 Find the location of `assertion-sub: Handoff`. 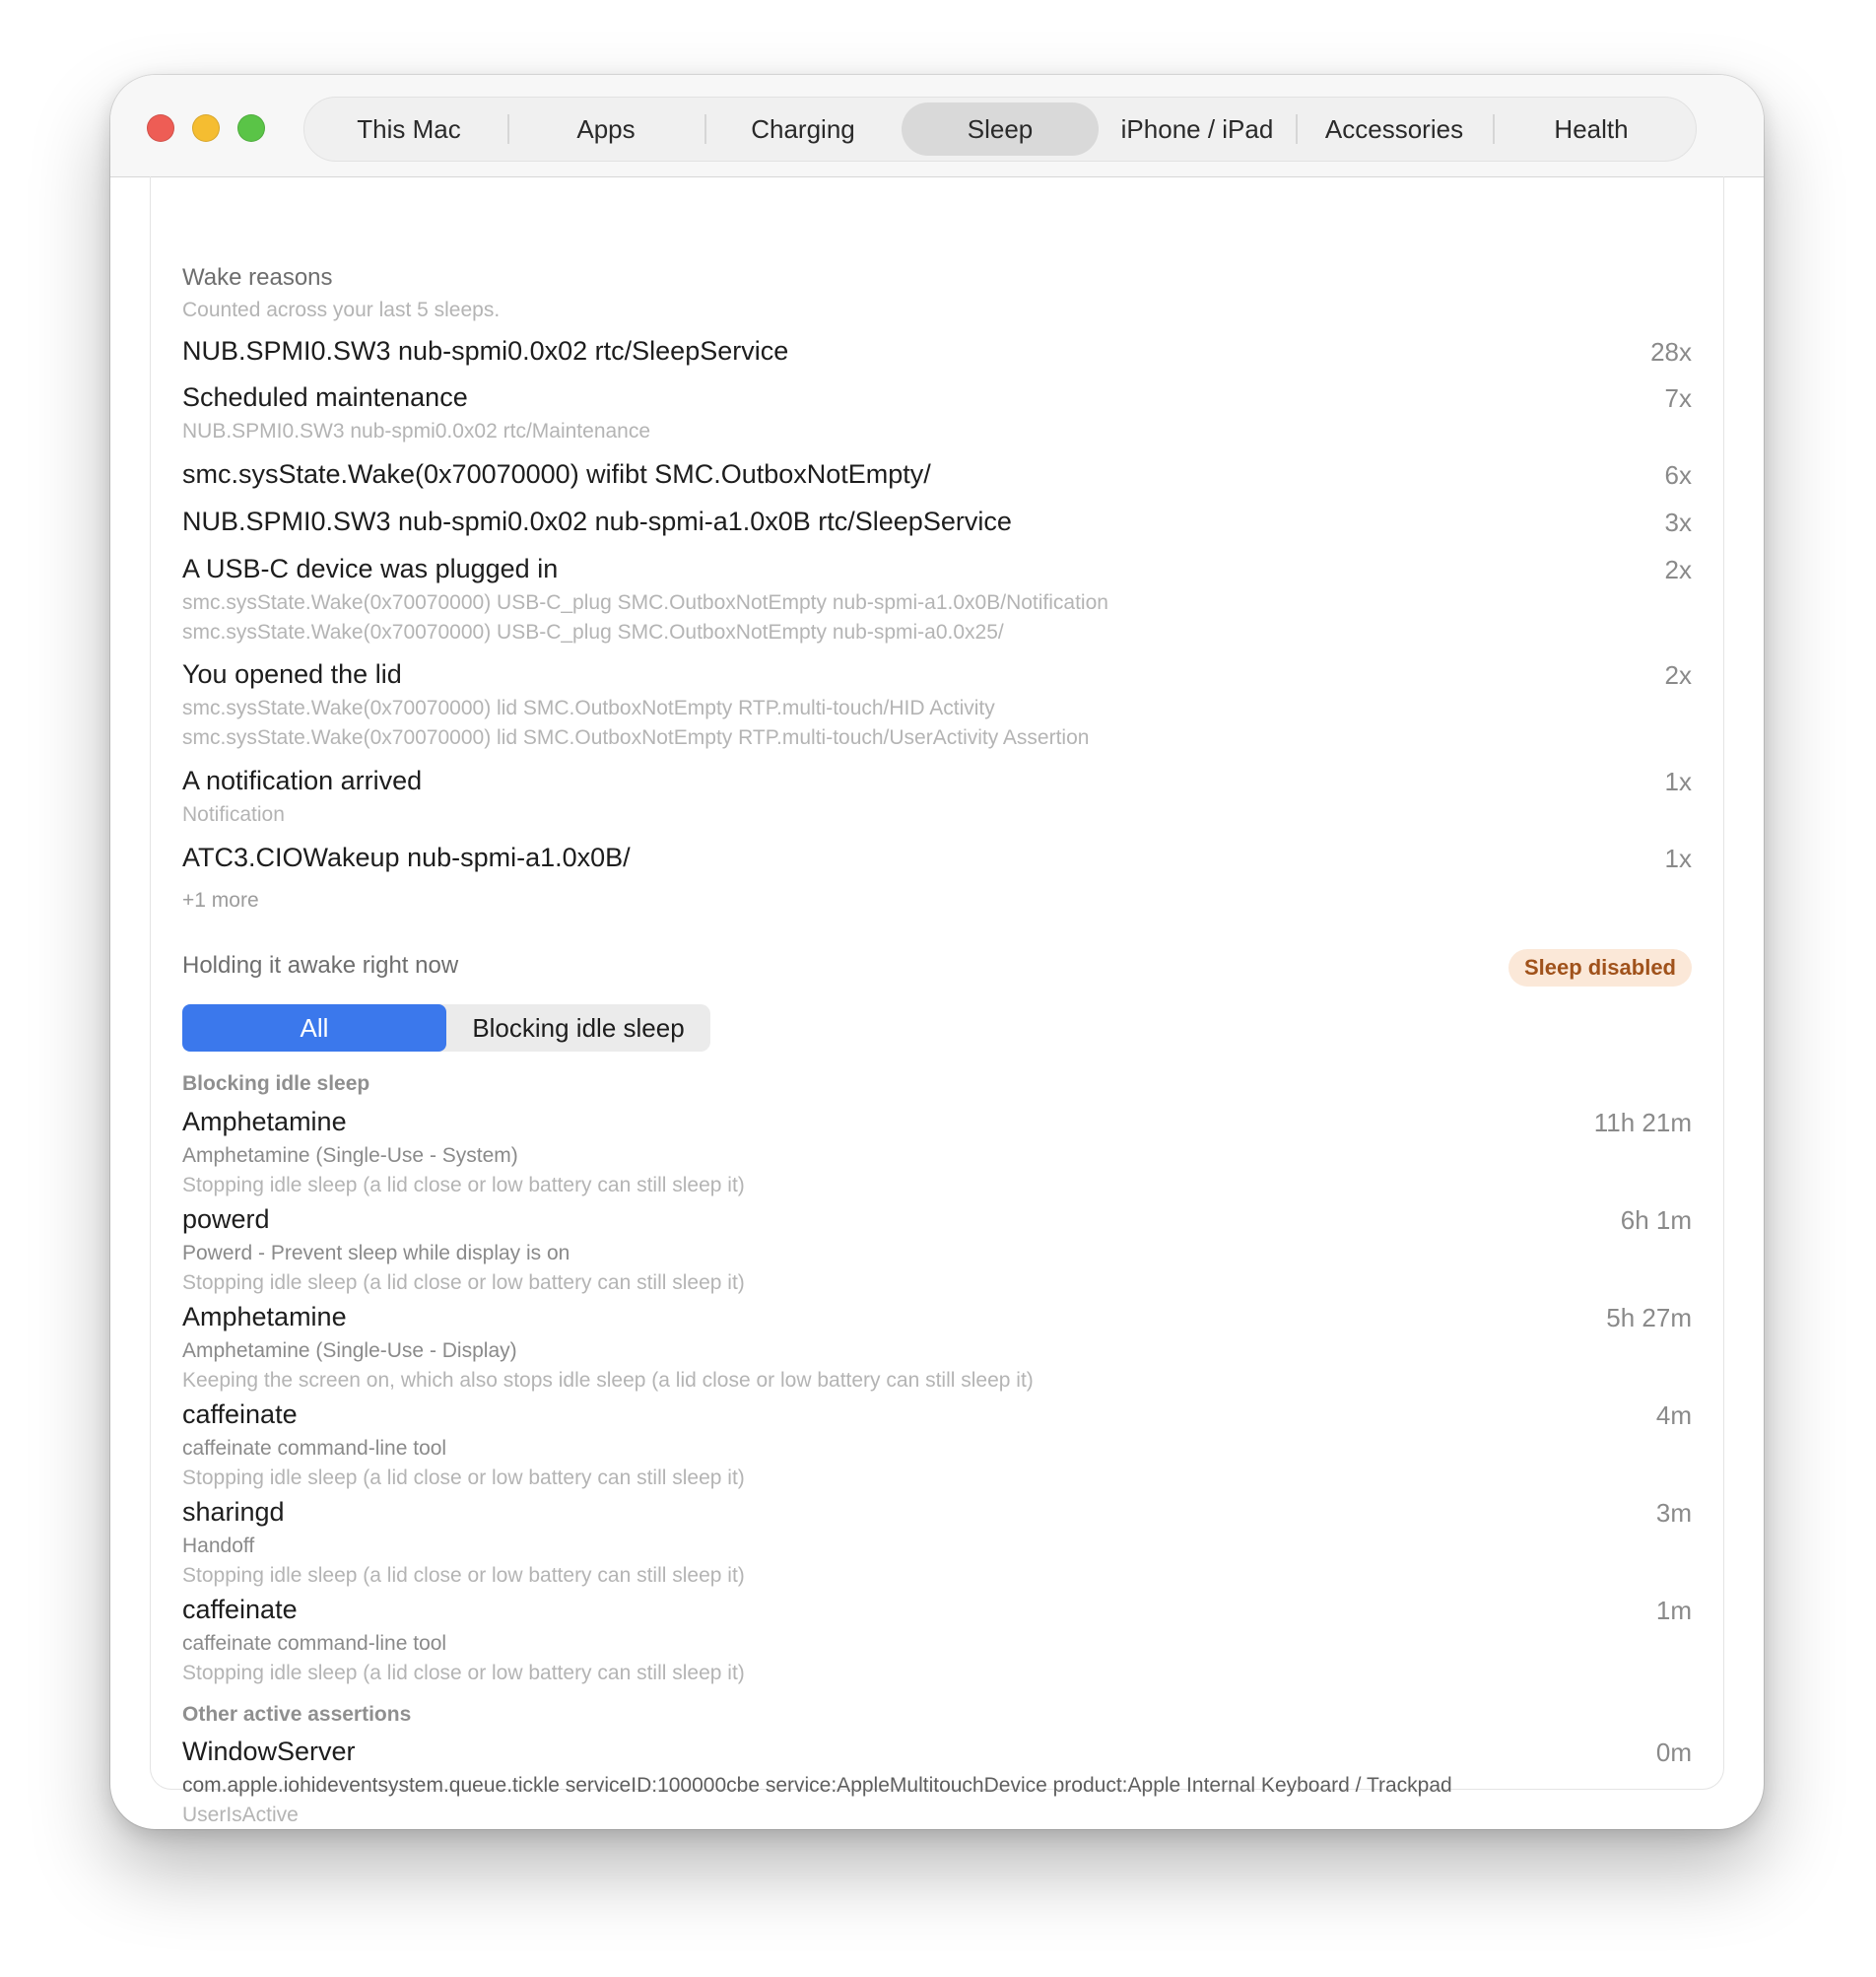

assertion-sub: Handoff is located at coordinates (218, 1545).